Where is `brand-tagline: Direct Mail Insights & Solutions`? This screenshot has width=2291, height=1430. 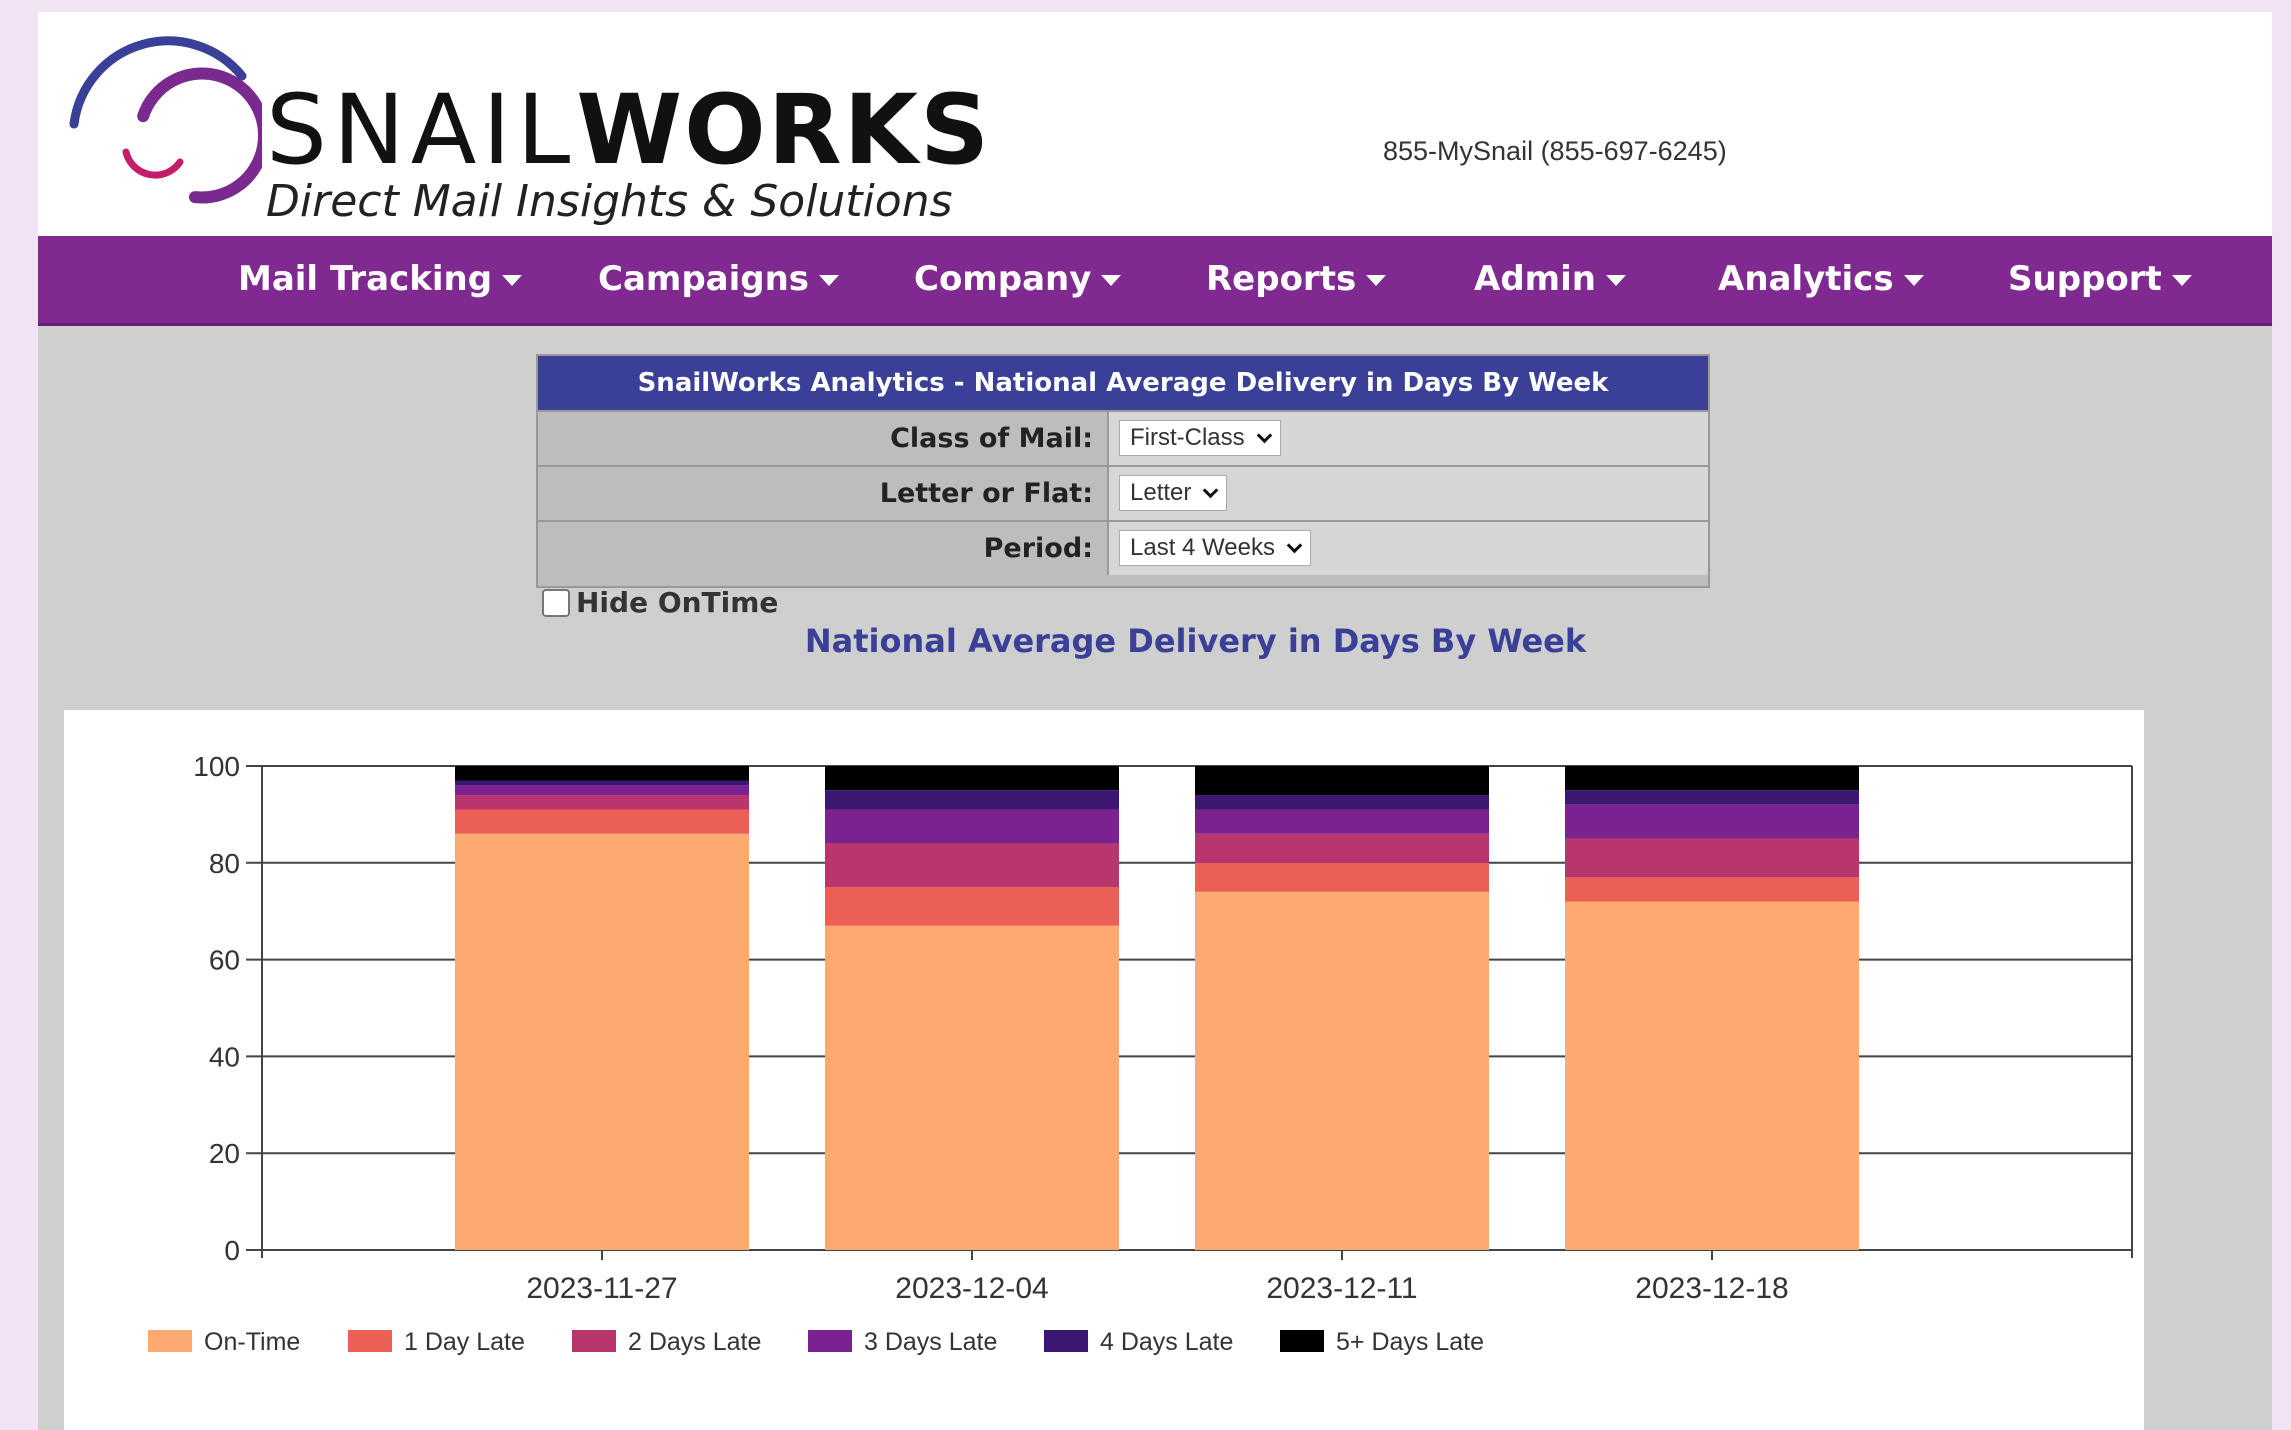
brand-tagline: Direct Mail Insights & Solutions is located at coordinates (609, 201).